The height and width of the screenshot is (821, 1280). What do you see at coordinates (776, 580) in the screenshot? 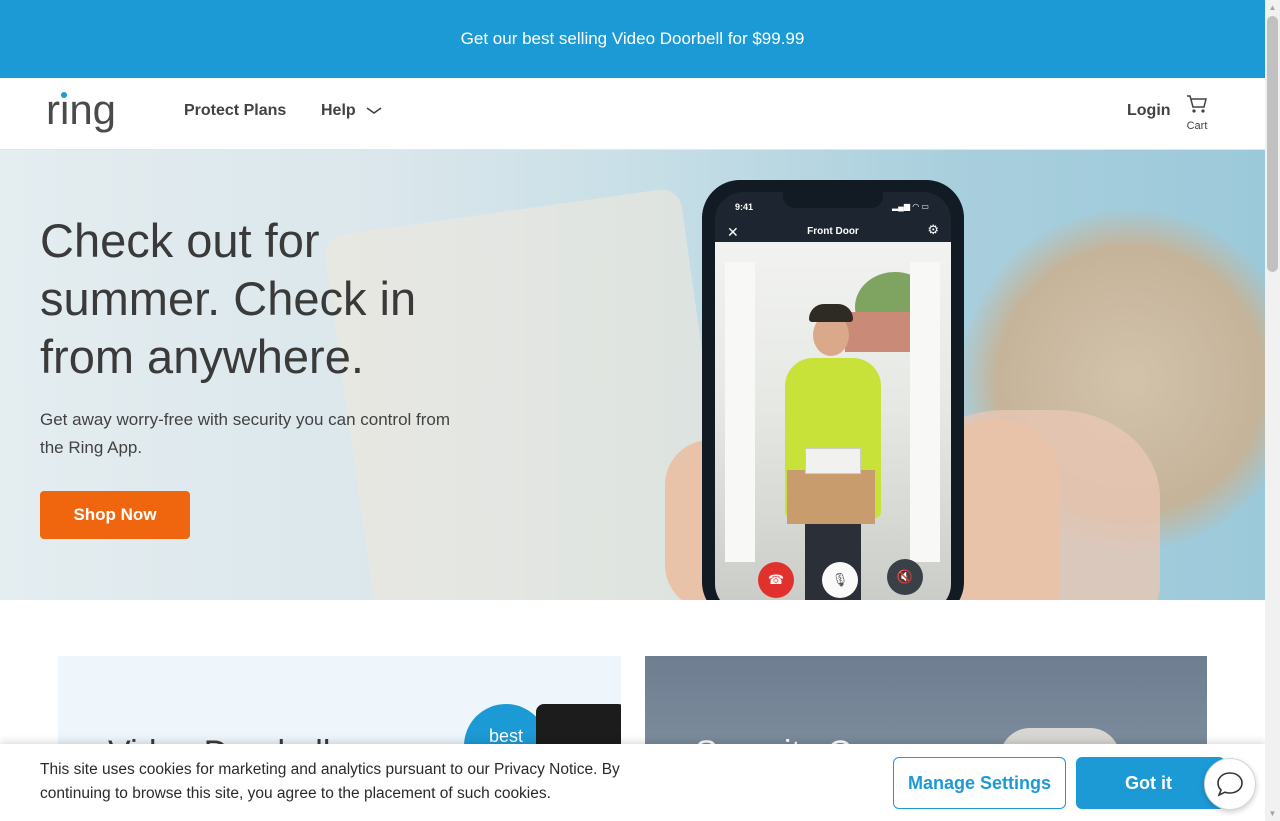
I see `end-call-icon: ☎` at bounding box center [776, 580].